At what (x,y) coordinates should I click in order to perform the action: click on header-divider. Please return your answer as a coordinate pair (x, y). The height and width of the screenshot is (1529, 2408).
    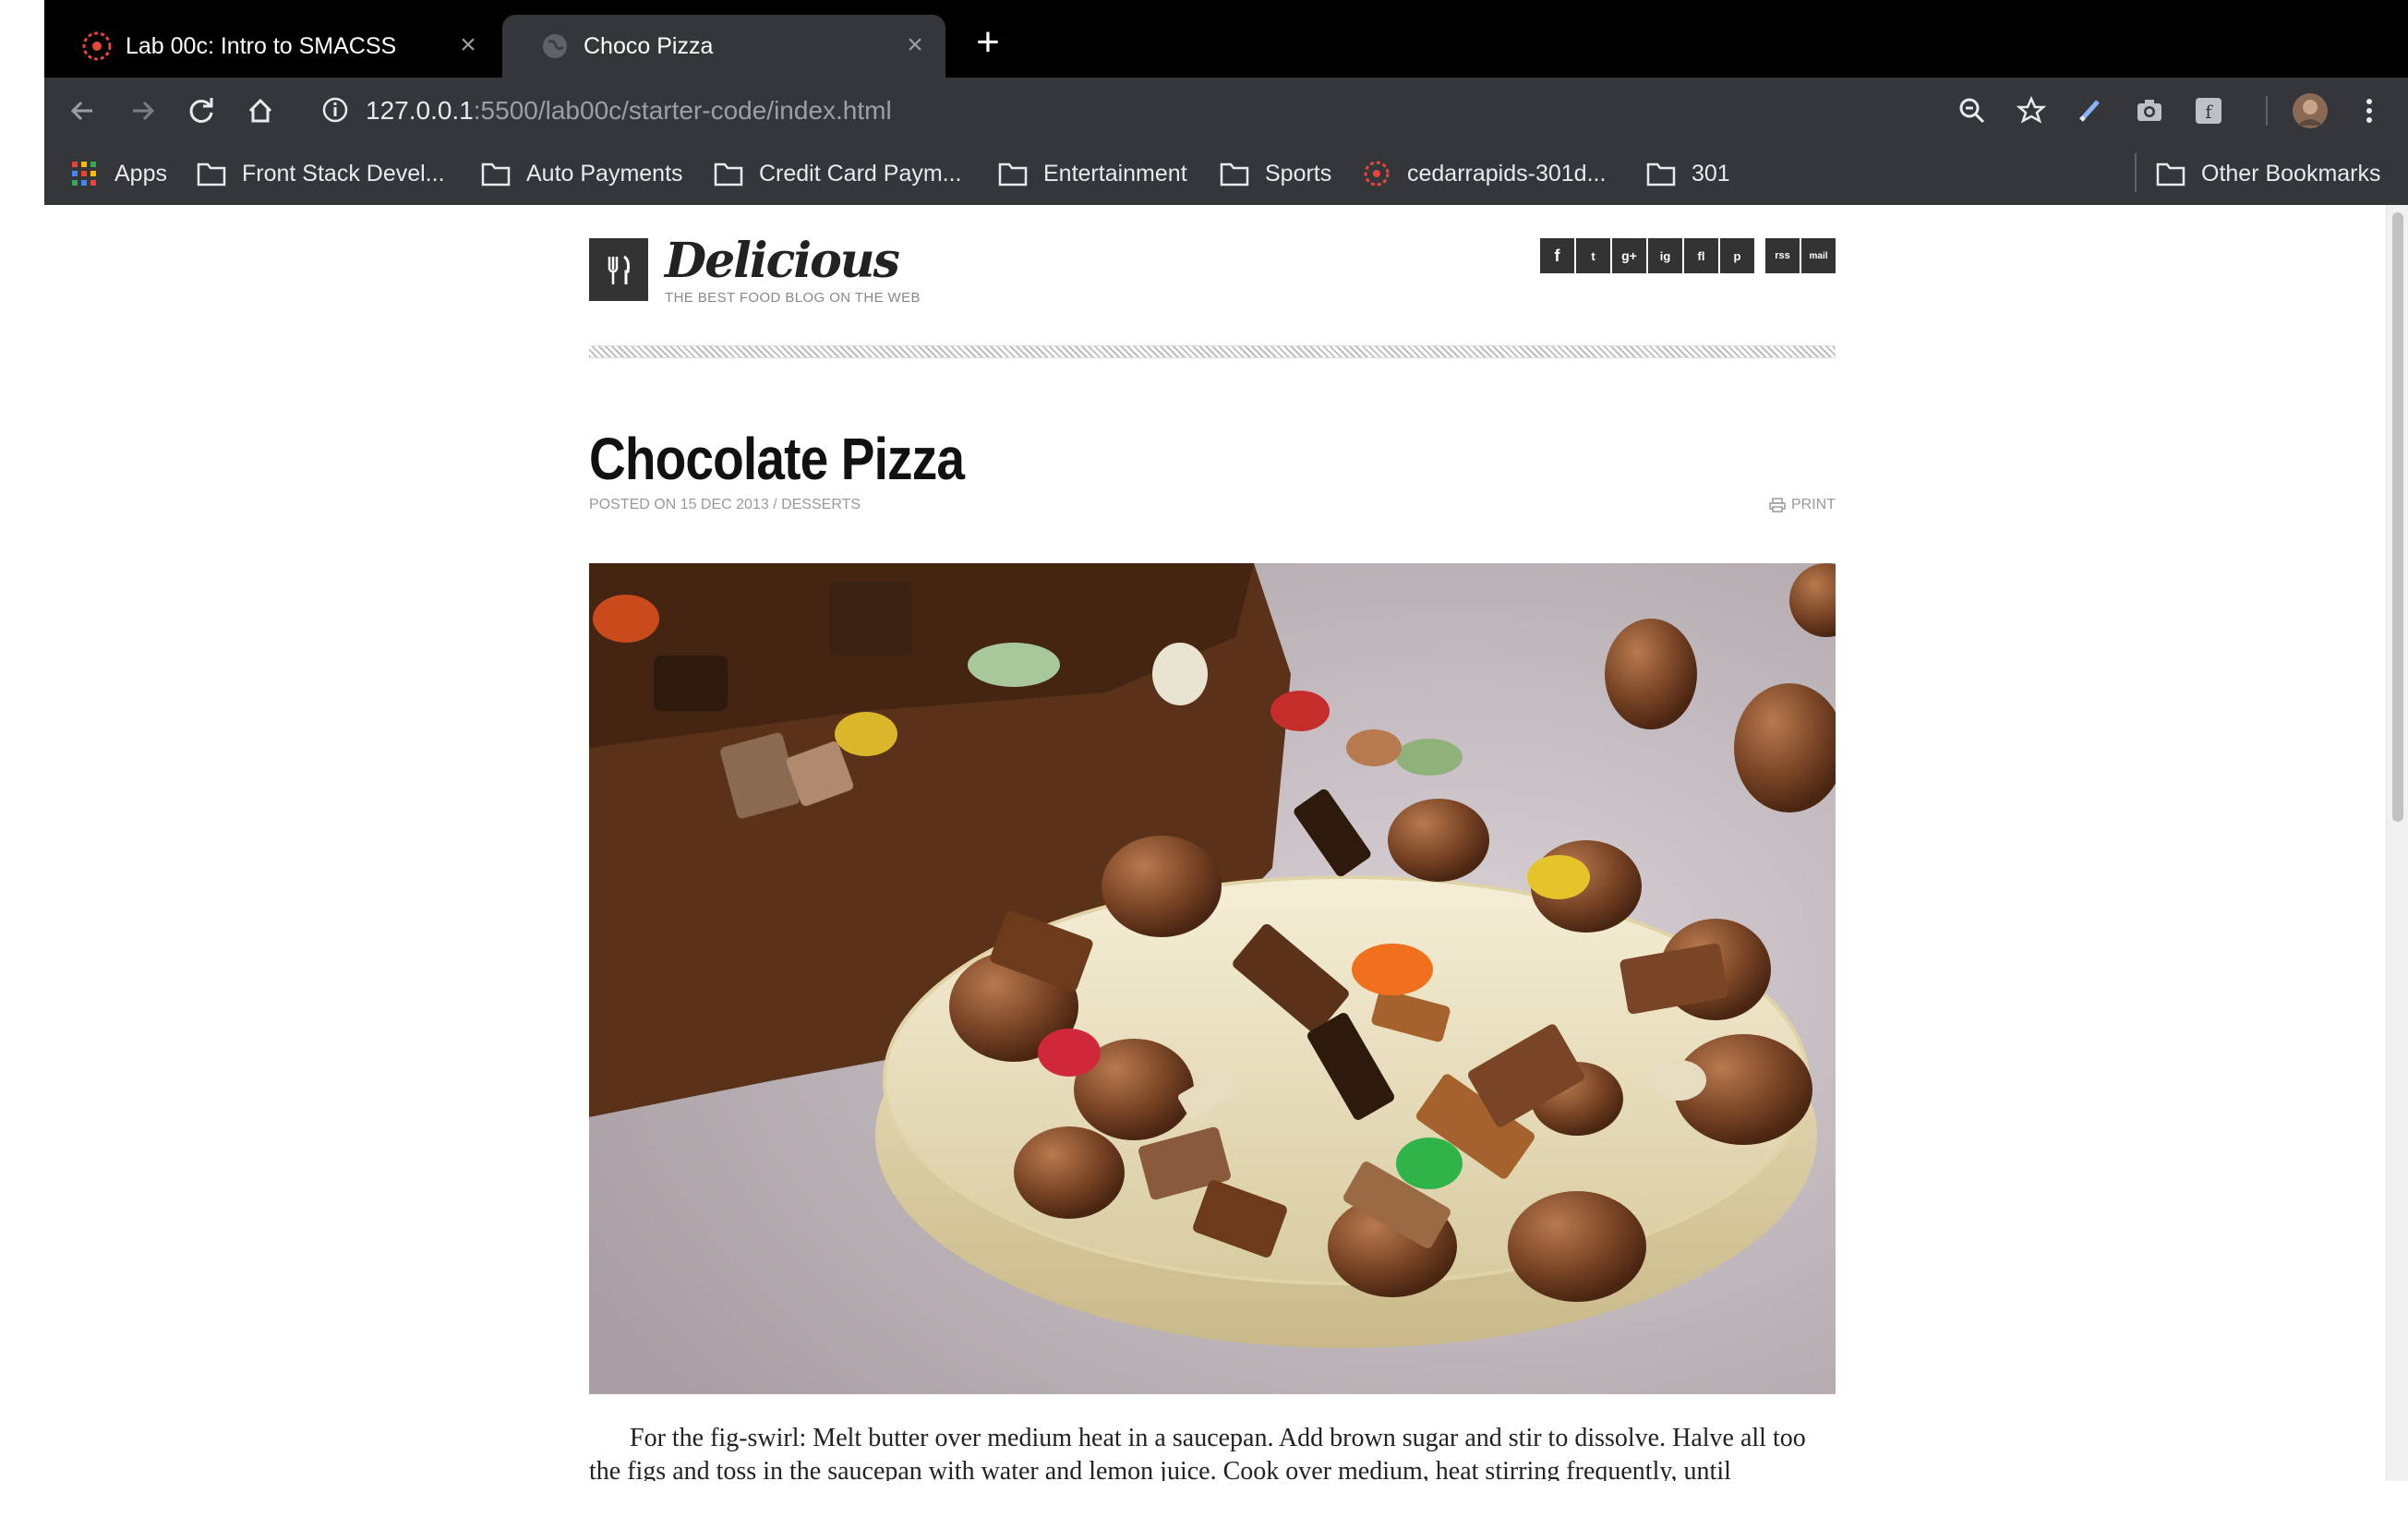
    Looking at the image, I should click on (1212, 352).